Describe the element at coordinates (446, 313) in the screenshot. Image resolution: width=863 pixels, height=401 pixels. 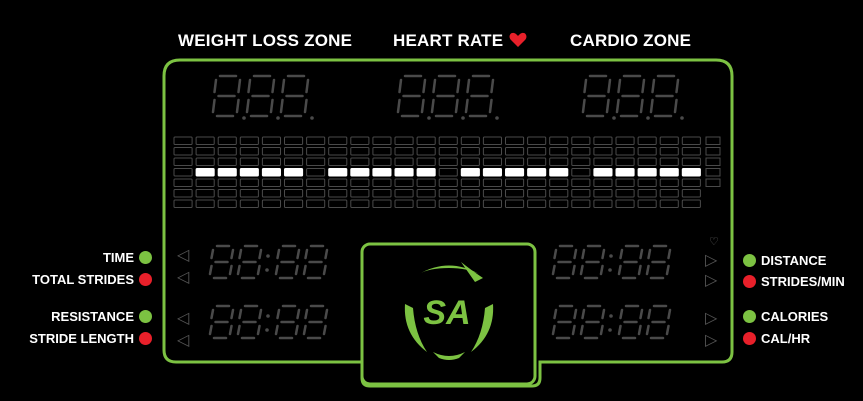
I see `svg-text: SA` at that location.